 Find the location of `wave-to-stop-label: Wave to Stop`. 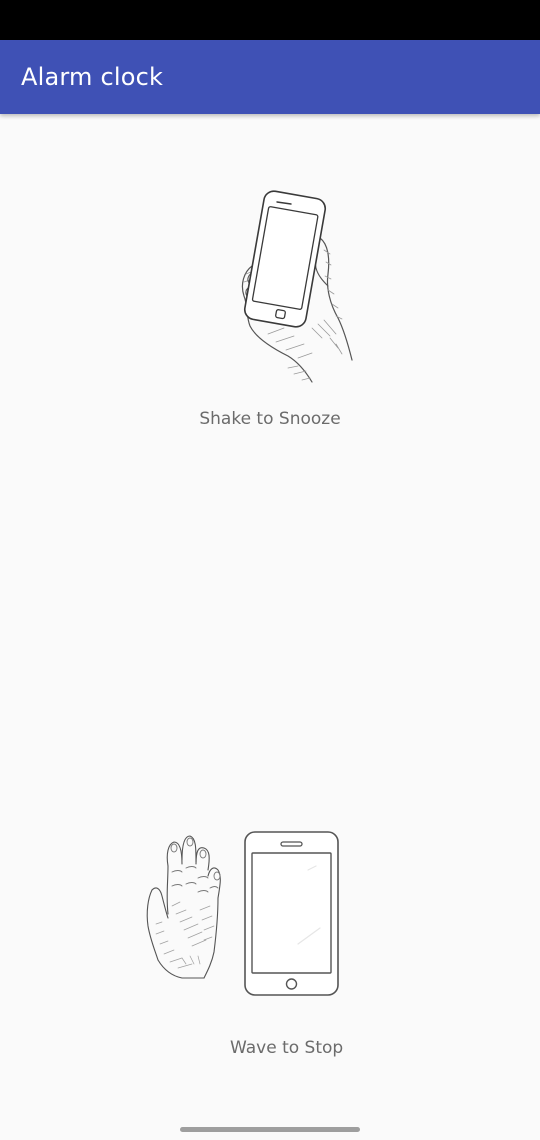

wave-to-stop-label: Wave to Stop is located at coordinates (287, 1048).